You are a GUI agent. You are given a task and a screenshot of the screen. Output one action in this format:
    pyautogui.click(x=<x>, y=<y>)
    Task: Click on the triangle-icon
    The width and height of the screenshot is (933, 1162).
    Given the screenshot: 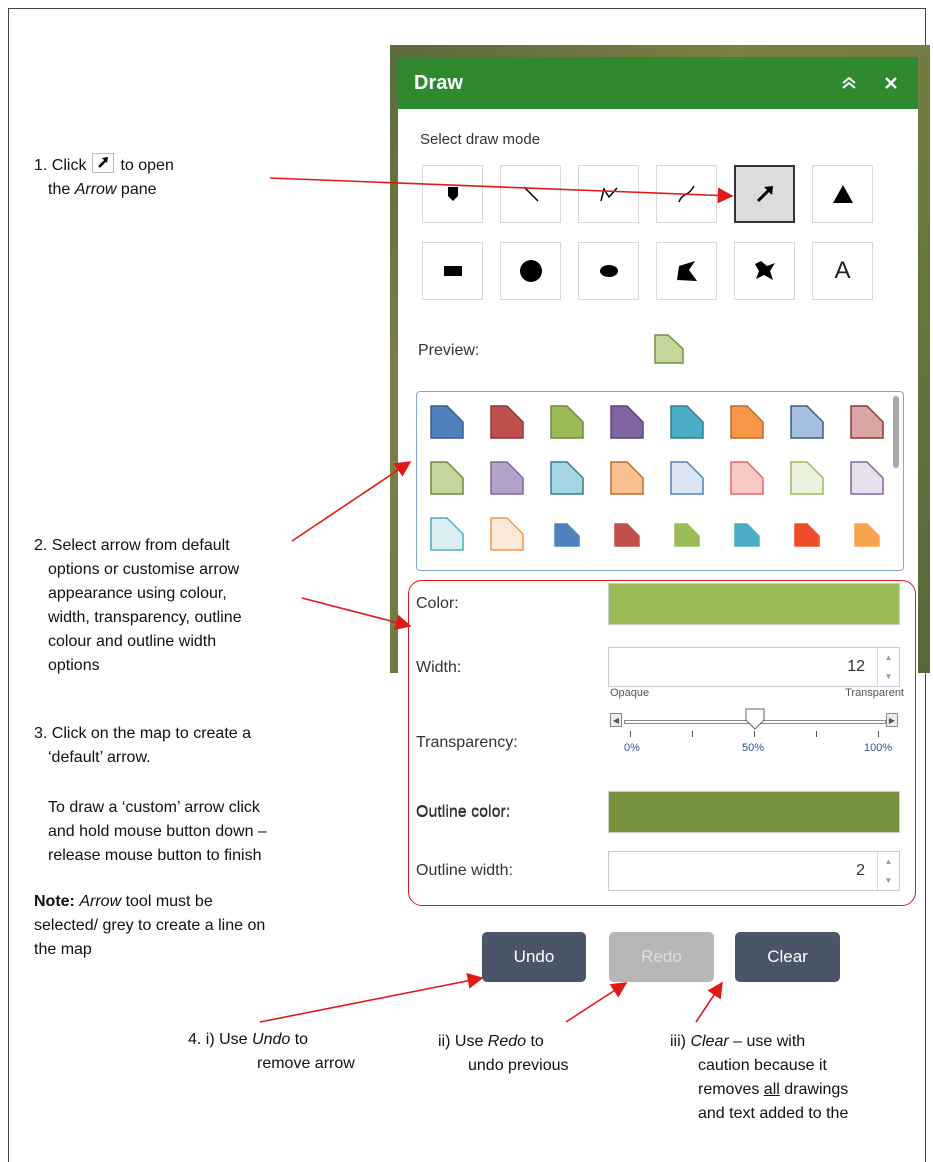 What is the action you would take?
    pyautogui.click(x=842, y=194)
    